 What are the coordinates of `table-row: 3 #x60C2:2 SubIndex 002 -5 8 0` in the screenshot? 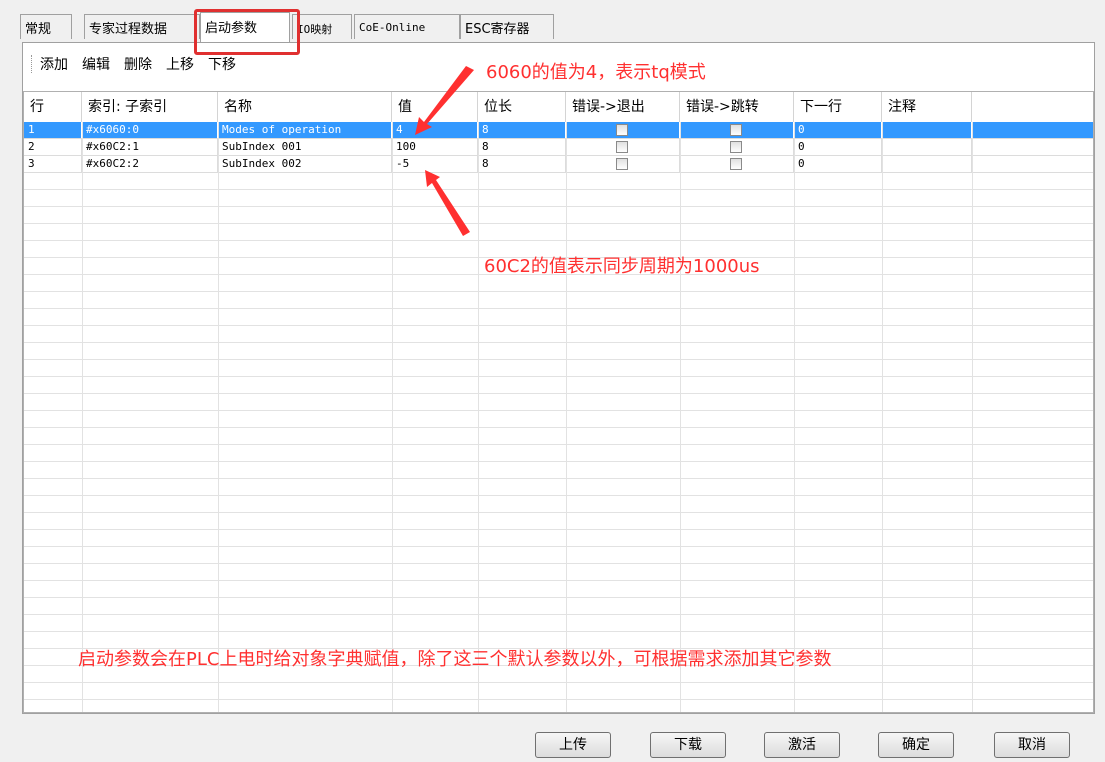 It's located at (558, 164).